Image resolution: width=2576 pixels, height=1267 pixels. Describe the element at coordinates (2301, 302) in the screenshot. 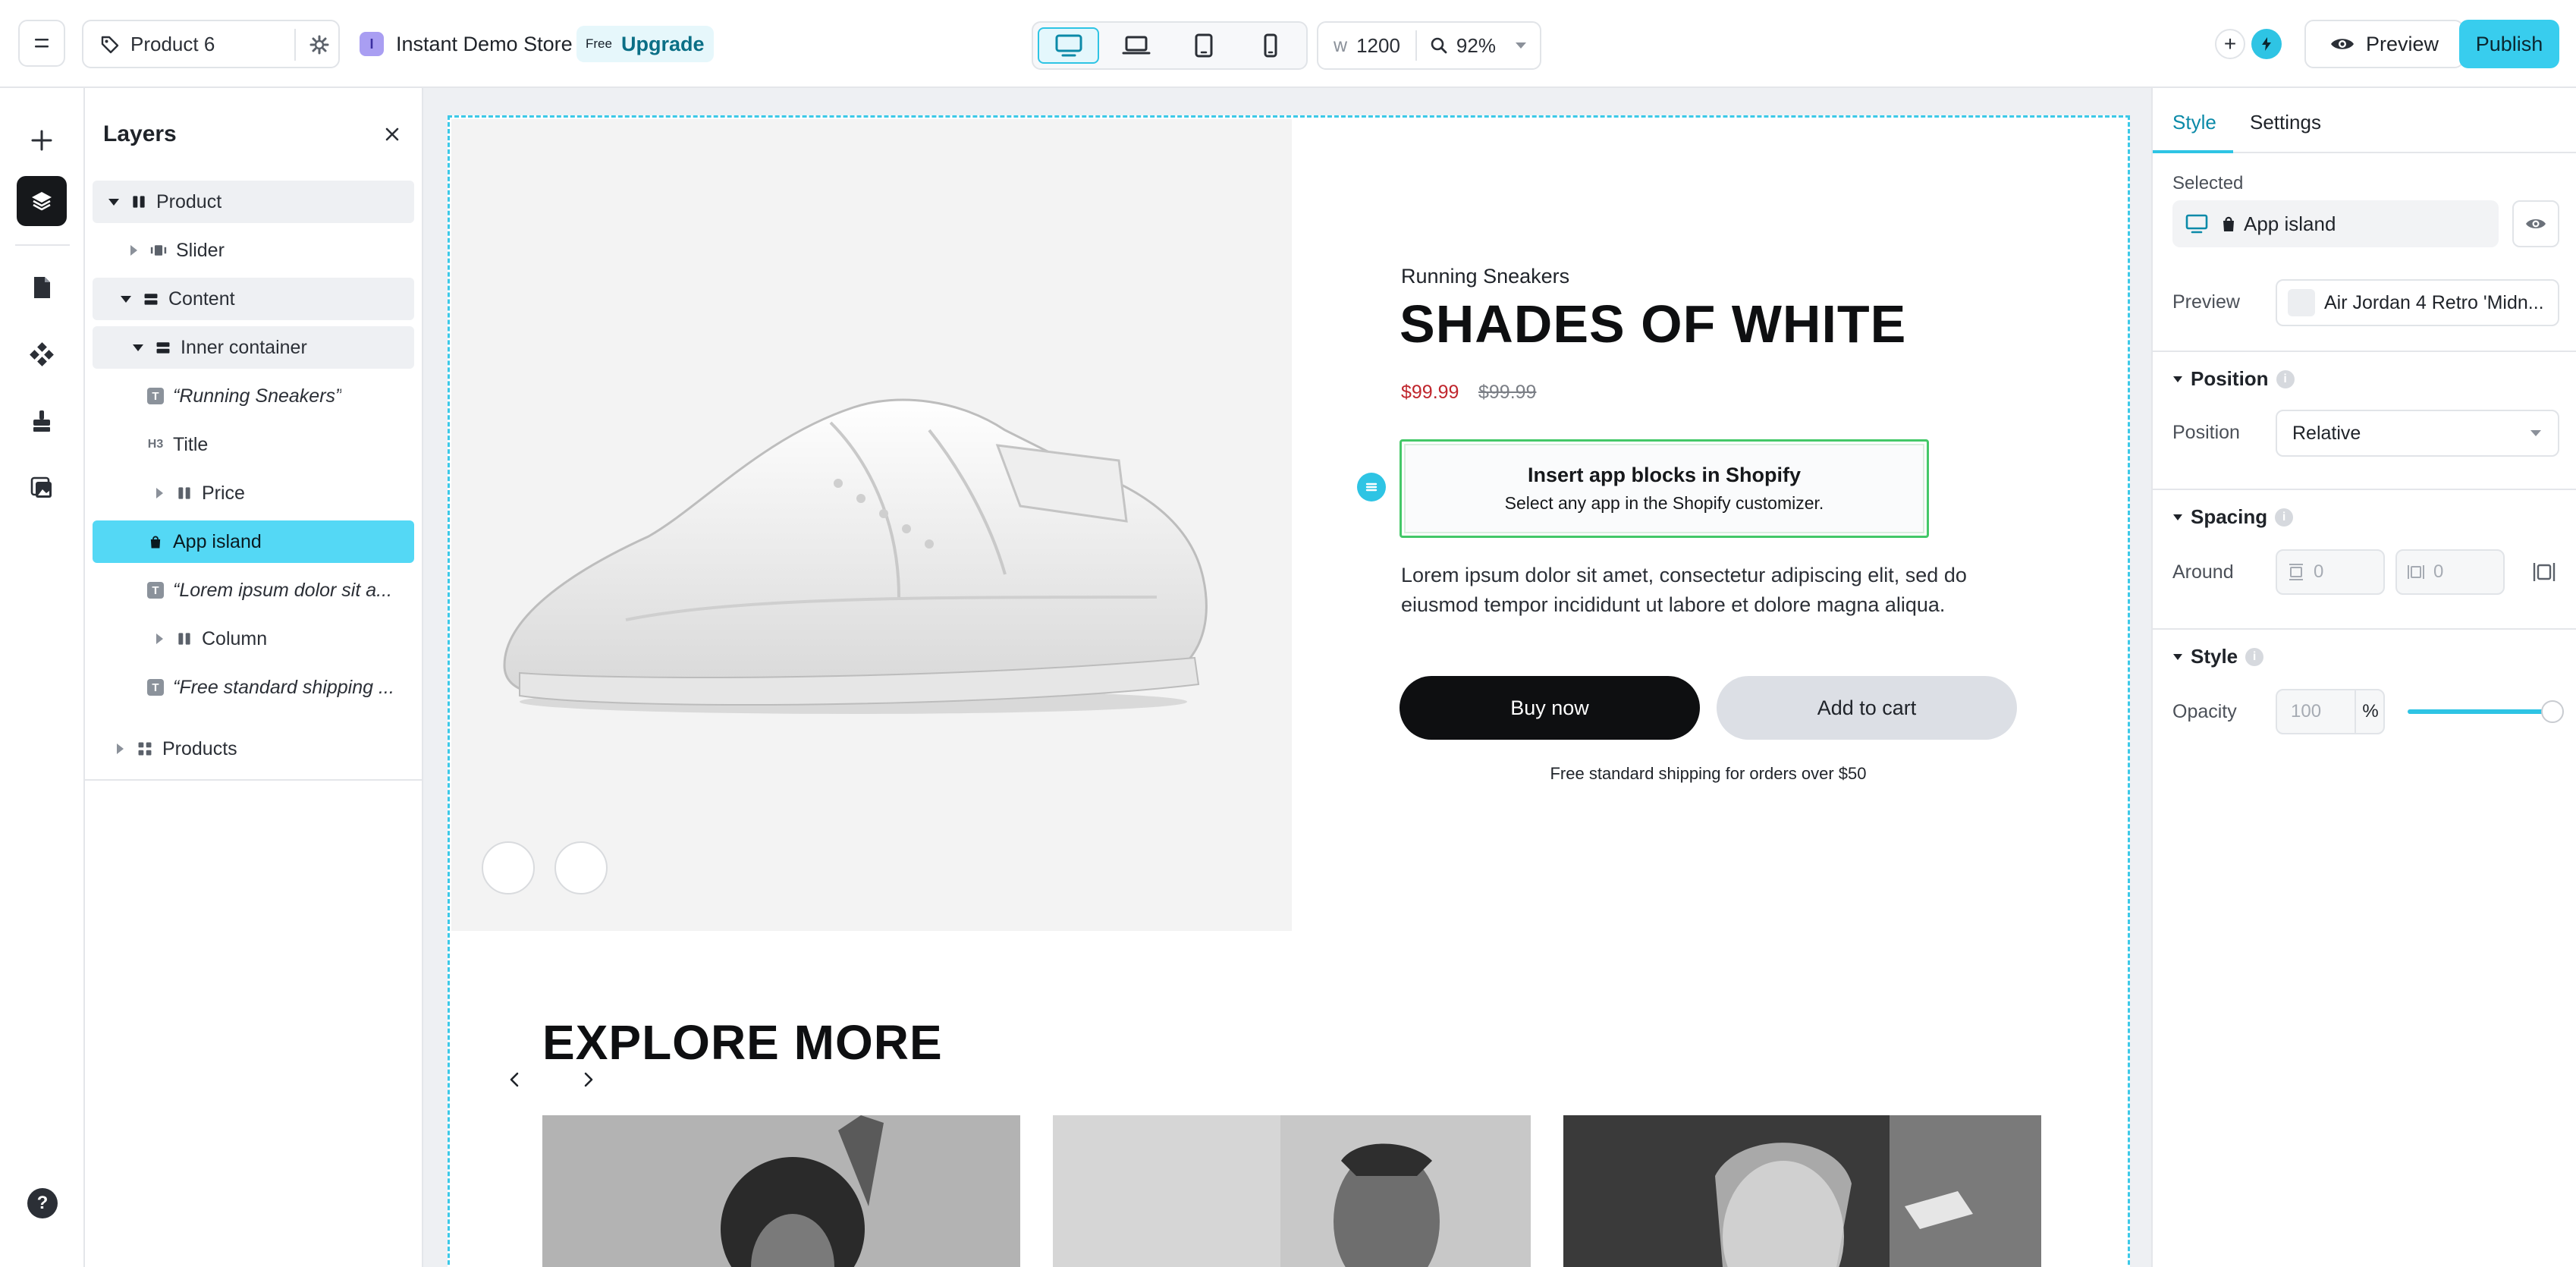

I see `product-thumbnail` at that location.